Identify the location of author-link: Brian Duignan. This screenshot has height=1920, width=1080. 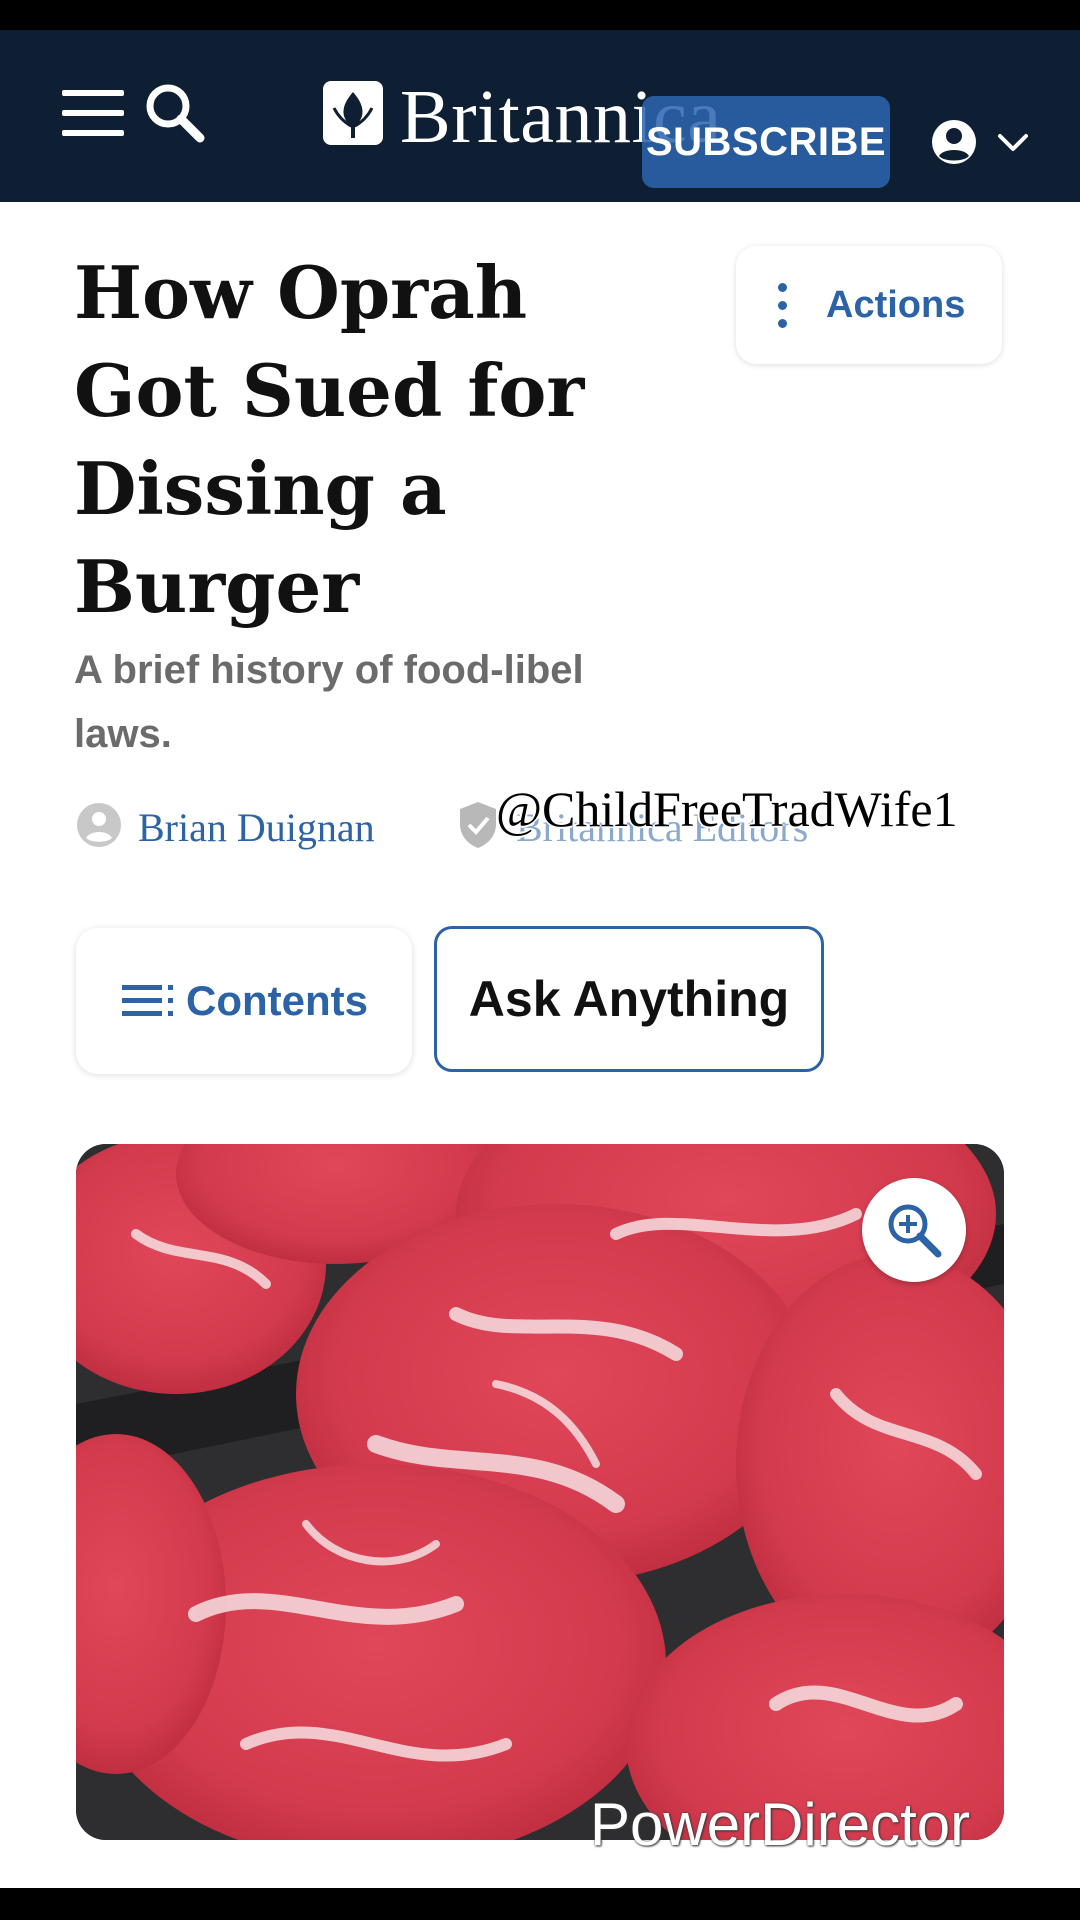
(256, 827).